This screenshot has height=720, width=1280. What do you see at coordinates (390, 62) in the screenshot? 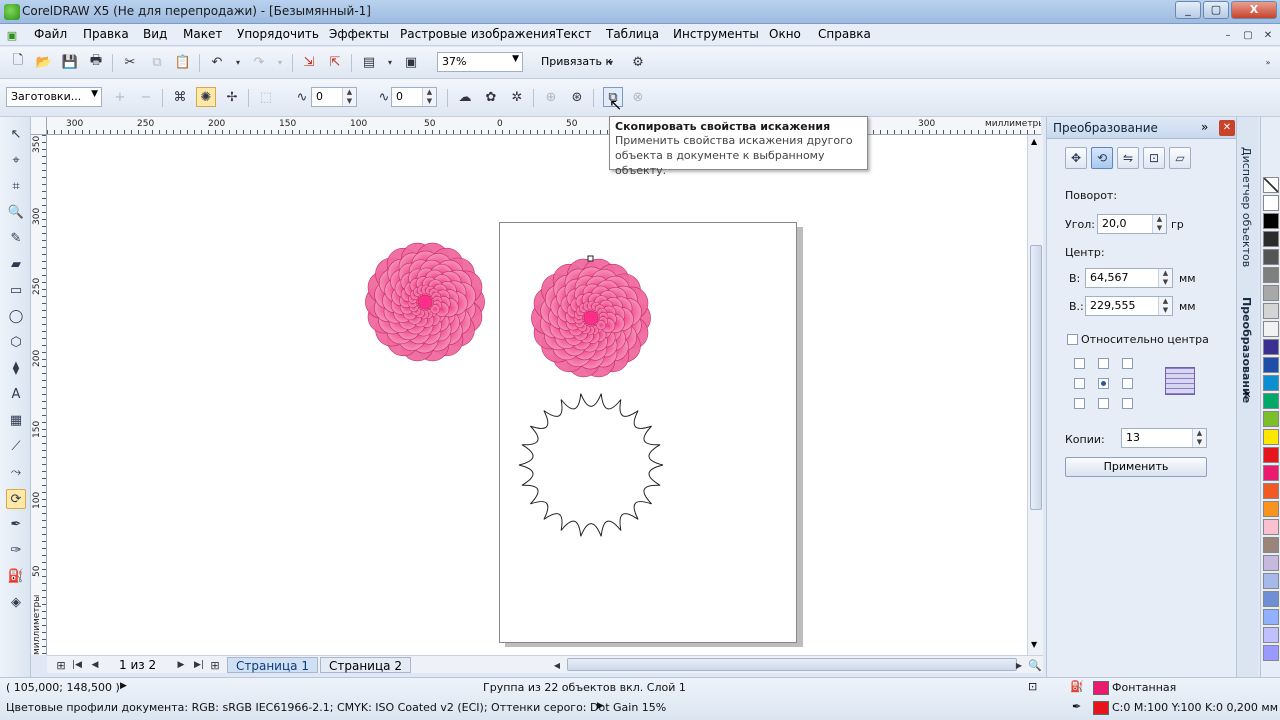
I see `launcher-dropdown-icon: ▾` at bounding box center [390, 62].